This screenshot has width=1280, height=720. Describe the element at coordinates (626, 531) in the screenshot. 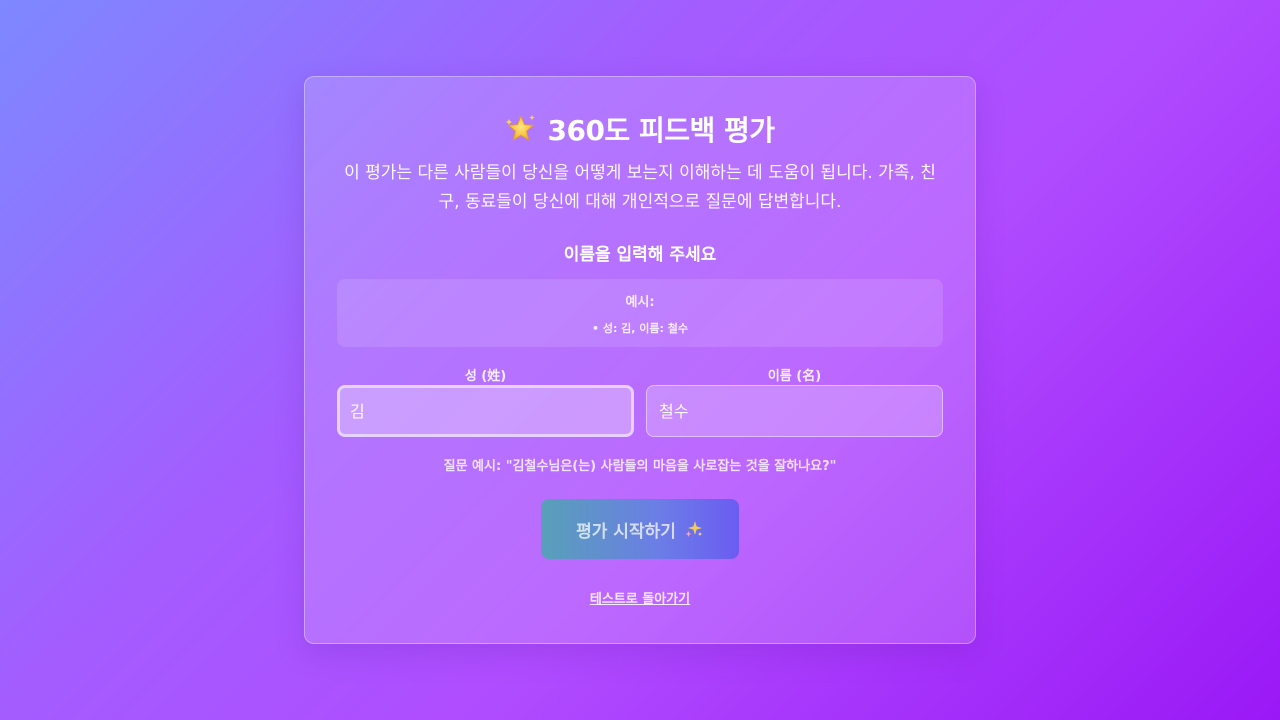

I see `start-button-label: 평가 시작하기` at that location.